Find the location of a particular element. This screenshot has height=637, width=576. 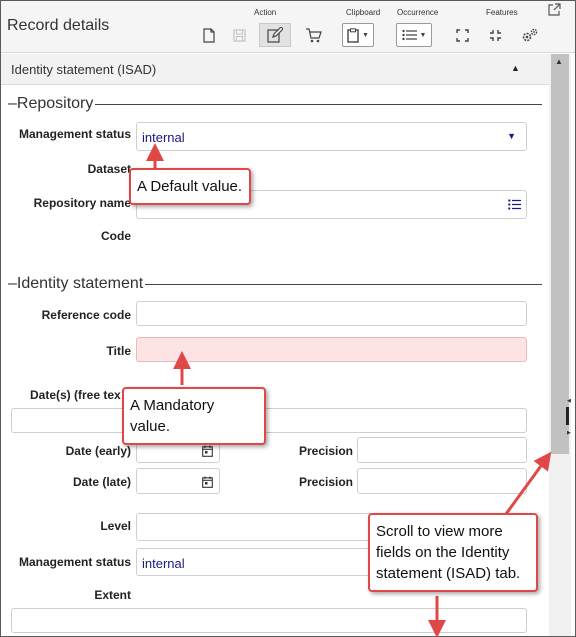

occurrence-dropdown: ▼ is located at coordinates (414, 35).